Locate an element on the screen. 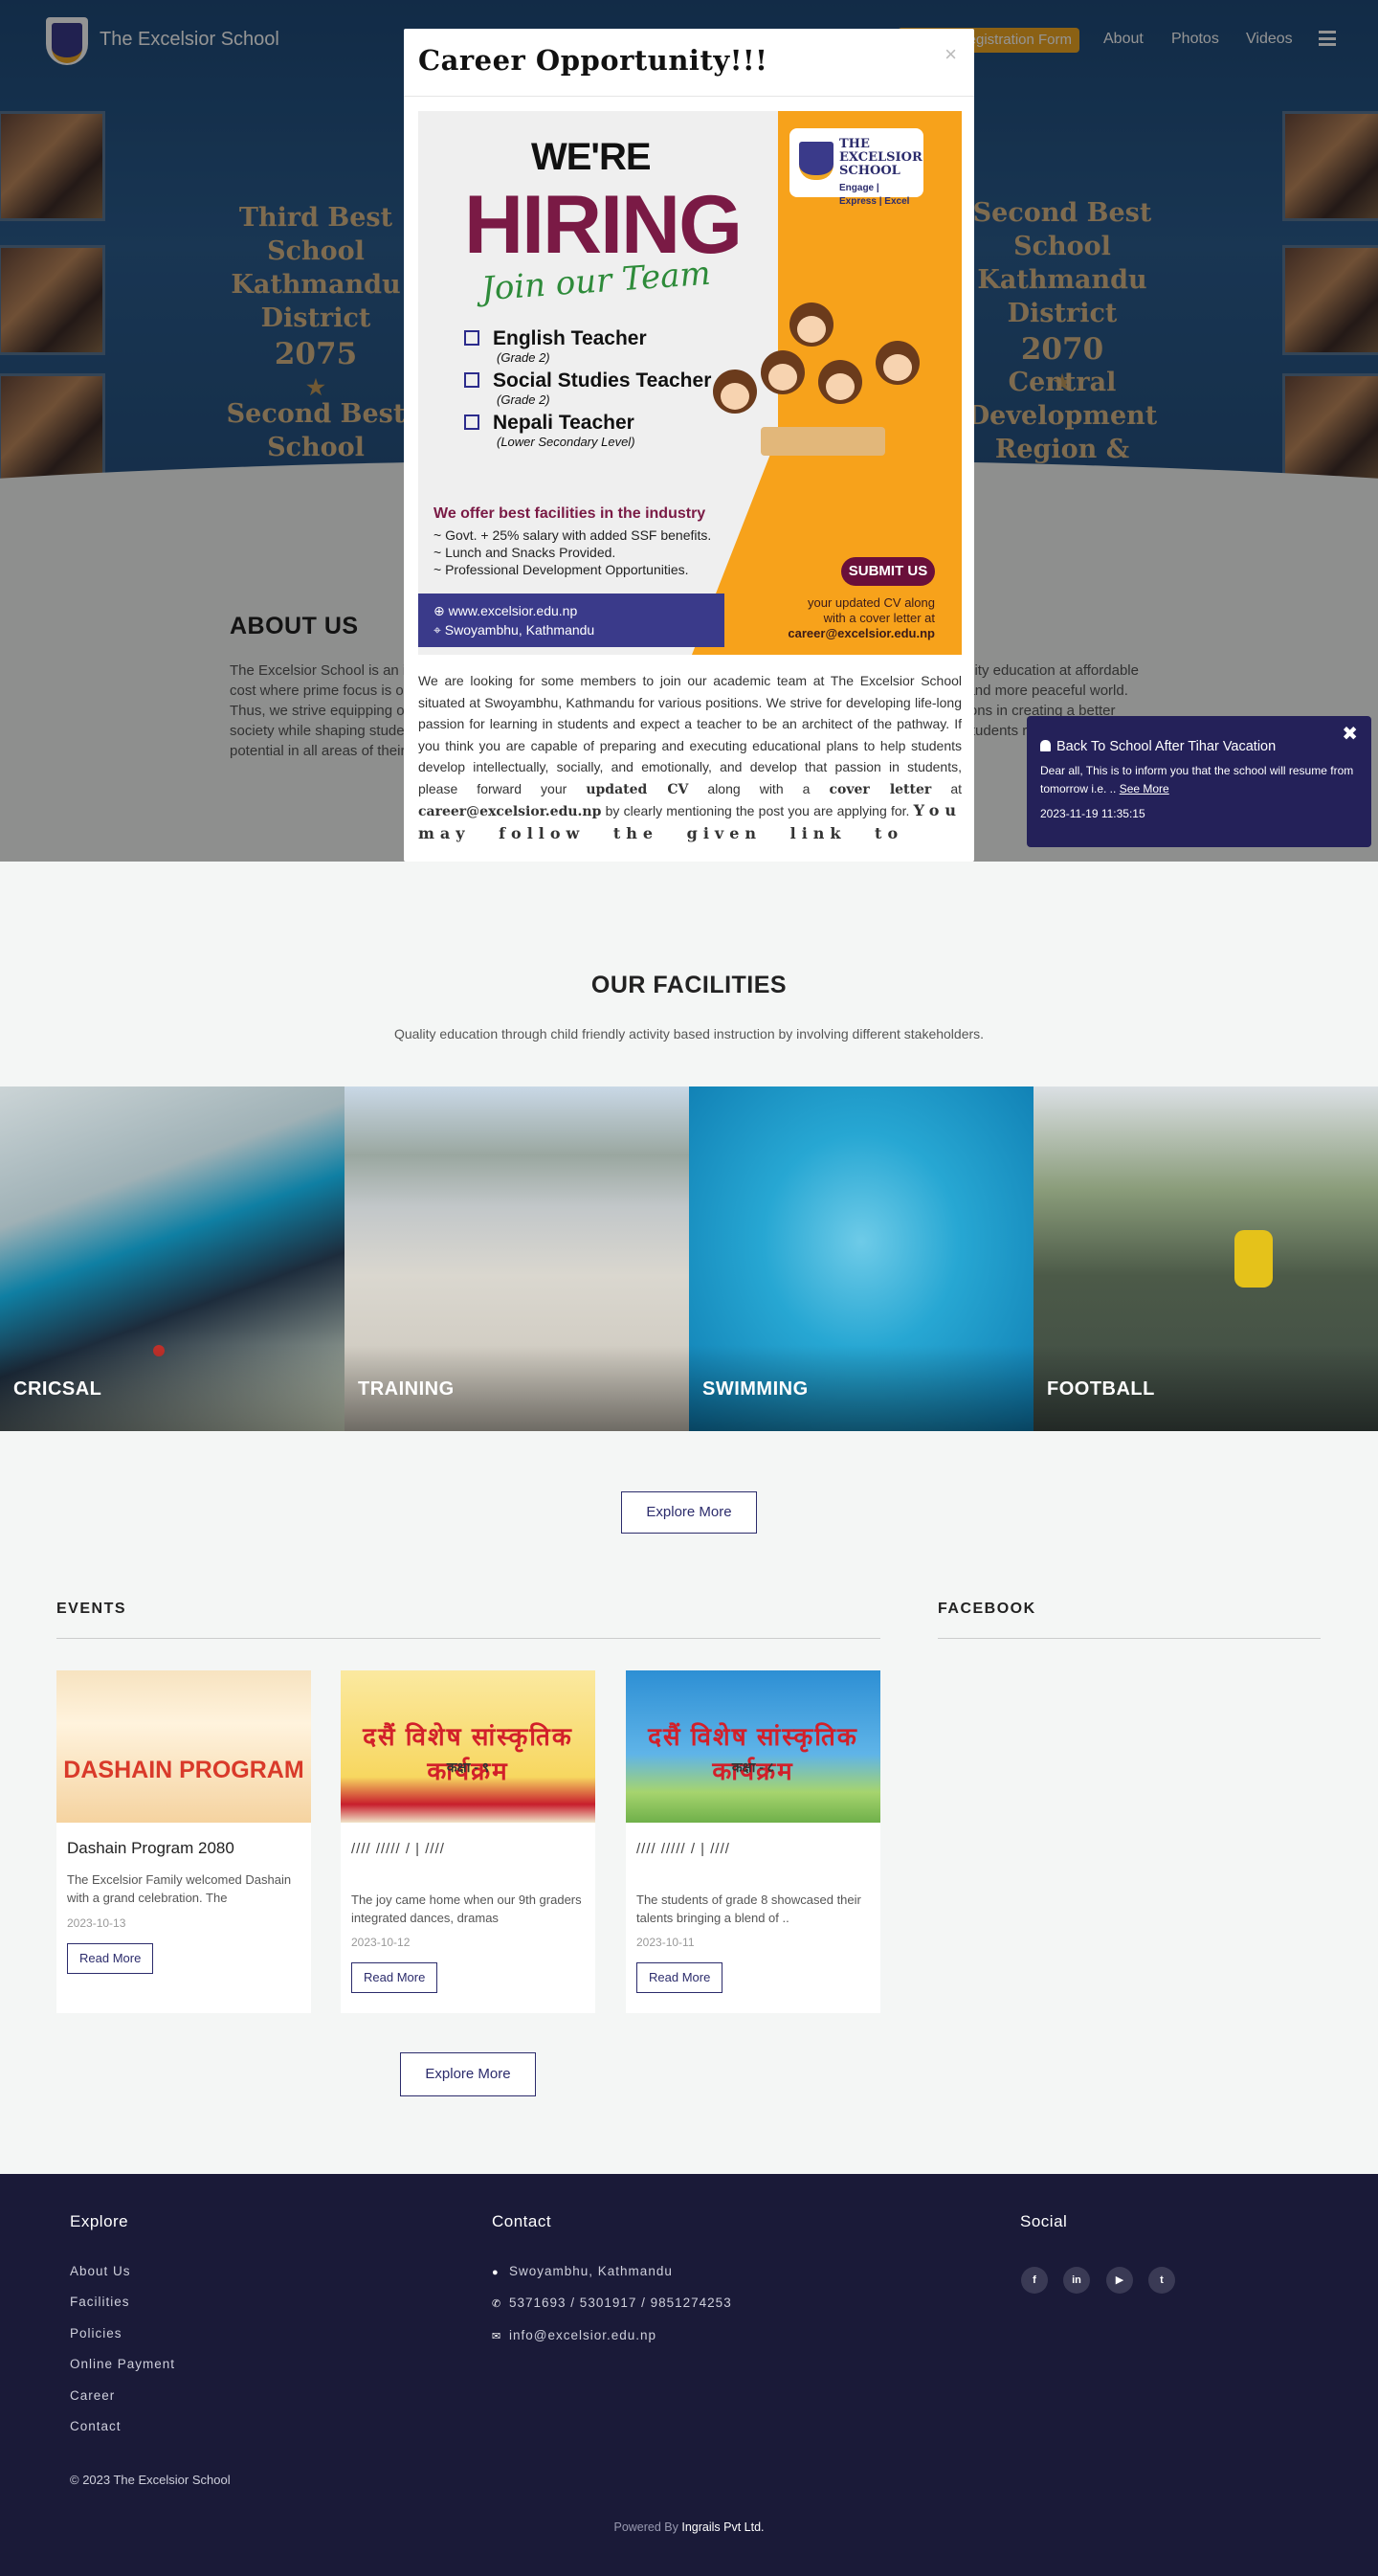 The image size is (1378, 2576). events-divider is located at coordinates (468, 1639).